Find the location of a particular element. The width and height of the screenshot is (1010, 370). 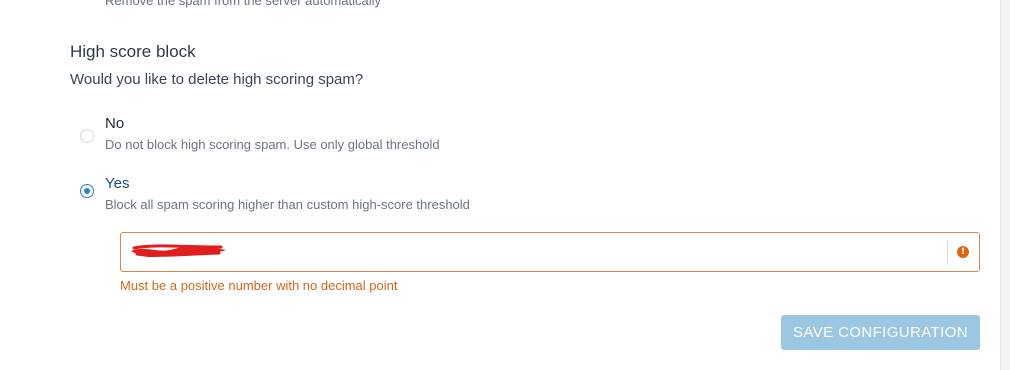

scrollbar-track is located at coordinates (1005, 185).